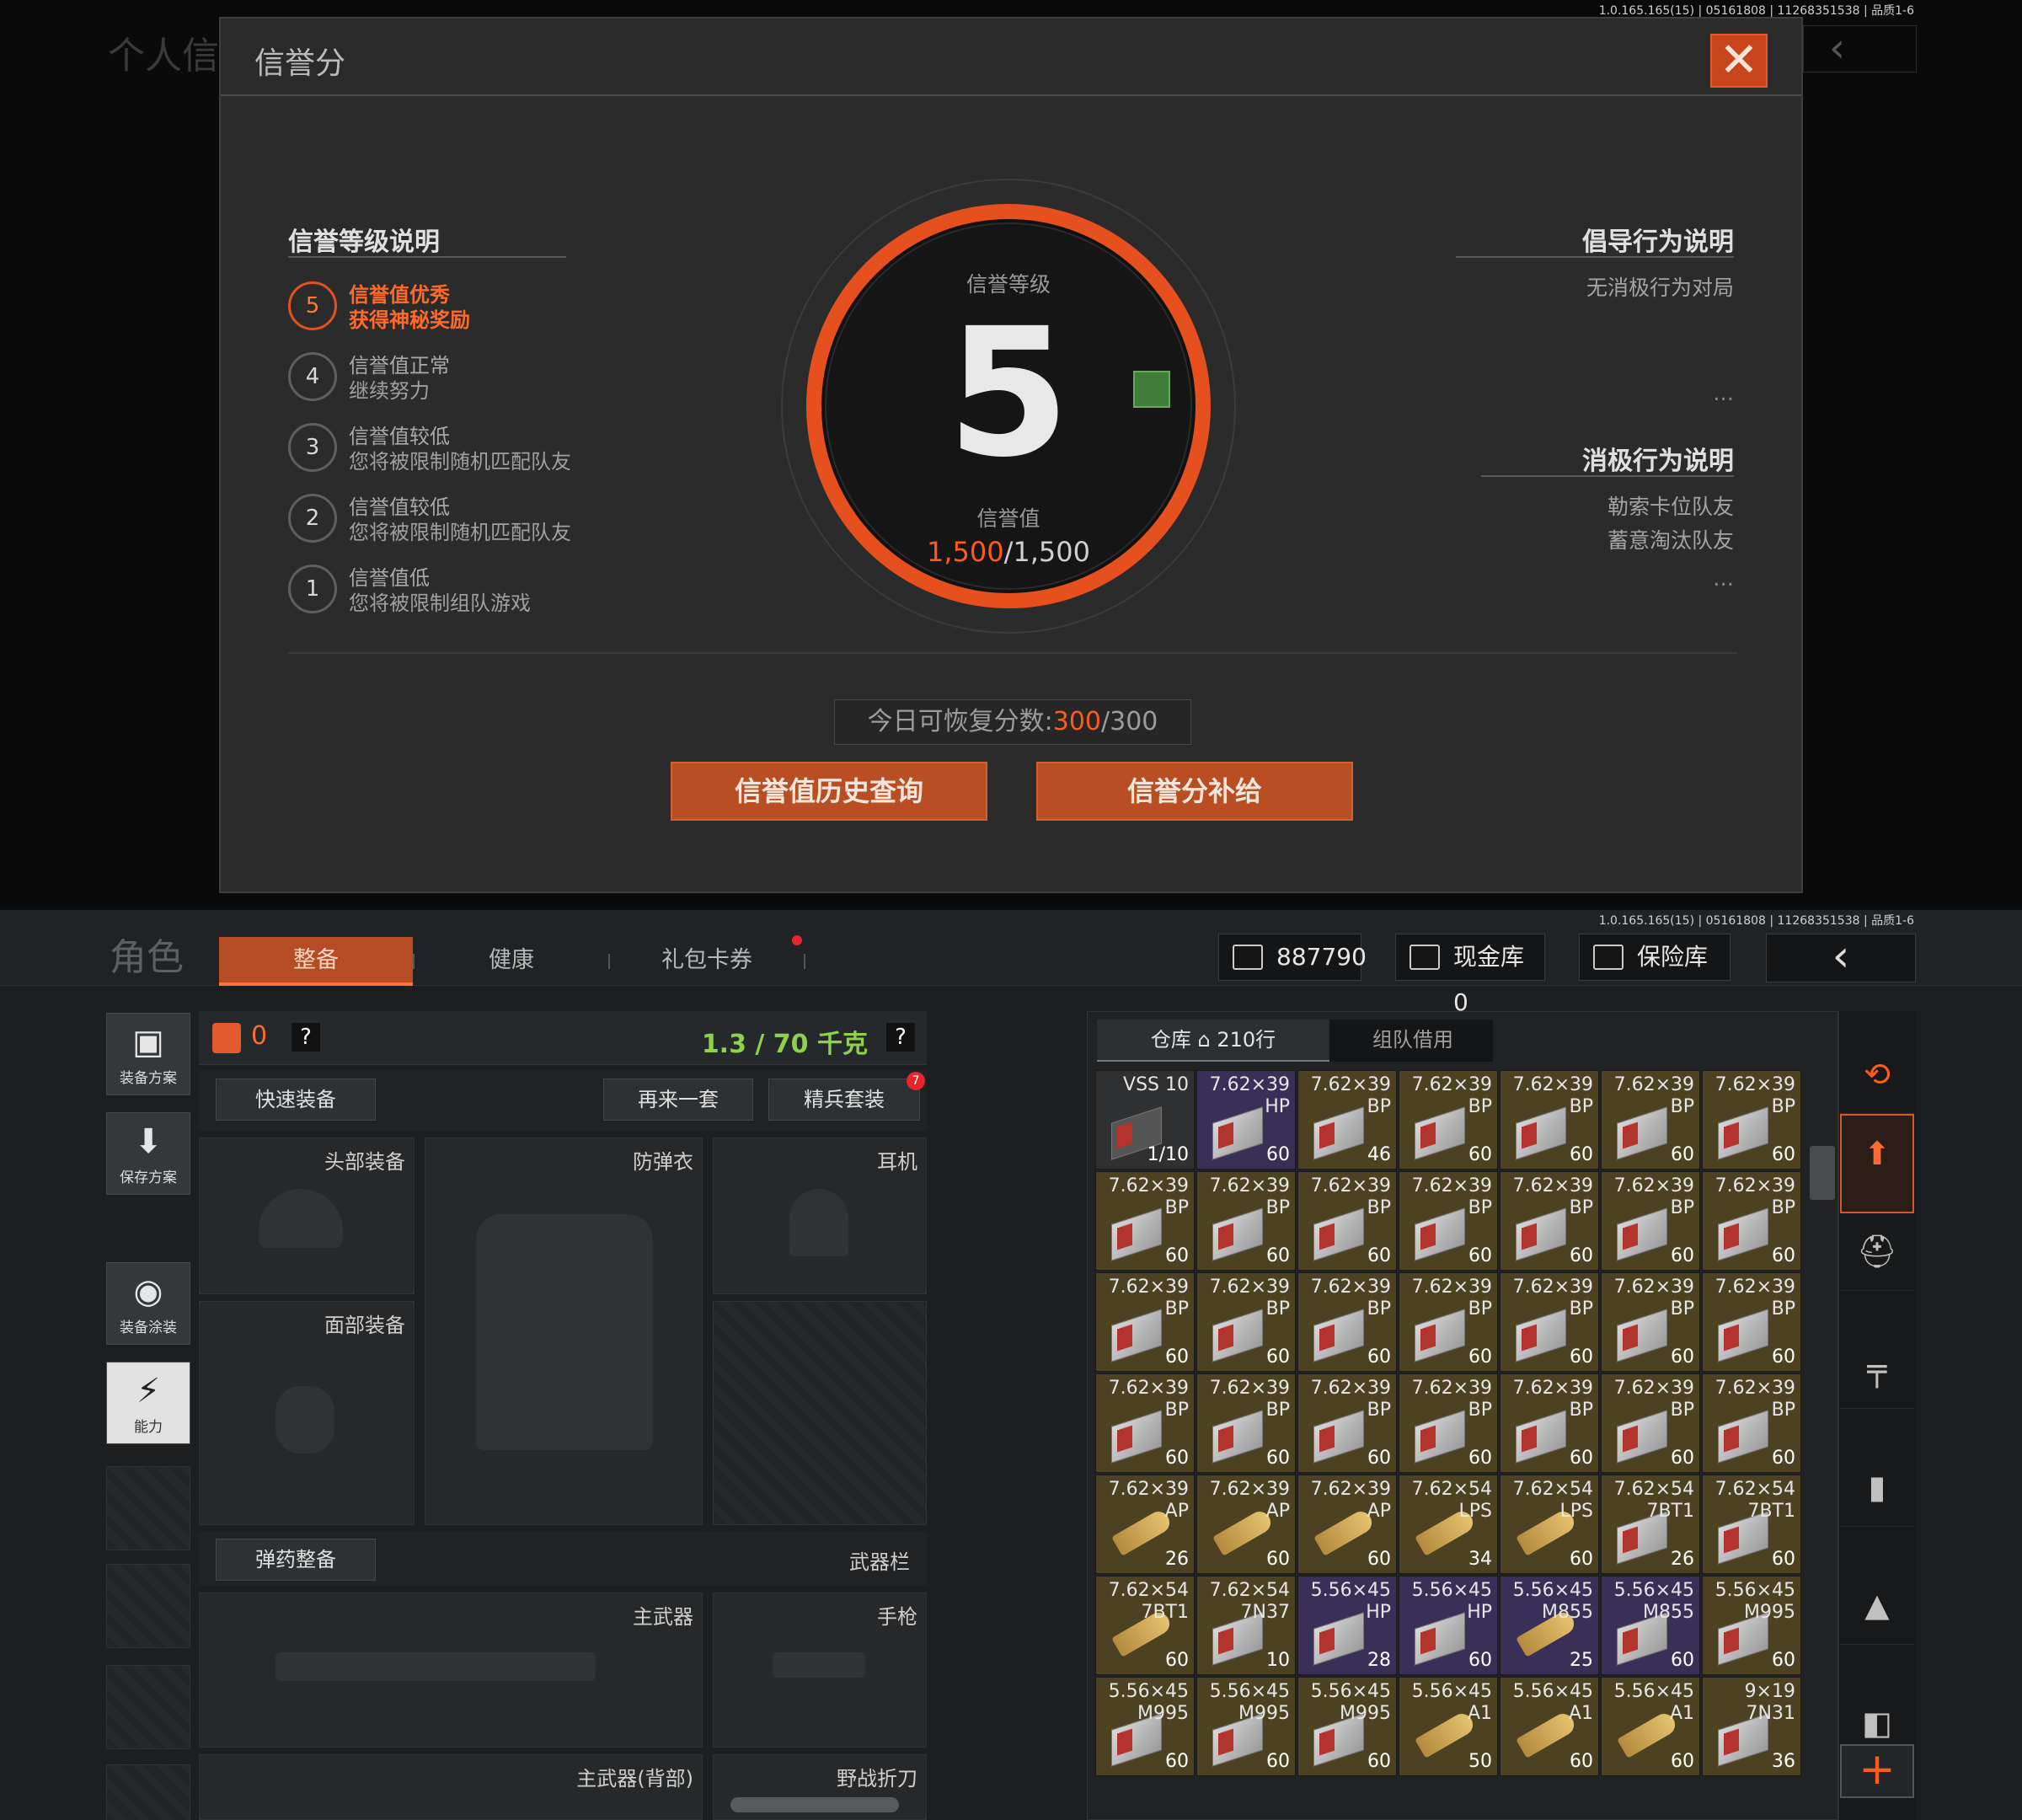  I want to click on add-button: +, so click(1877, 1771).